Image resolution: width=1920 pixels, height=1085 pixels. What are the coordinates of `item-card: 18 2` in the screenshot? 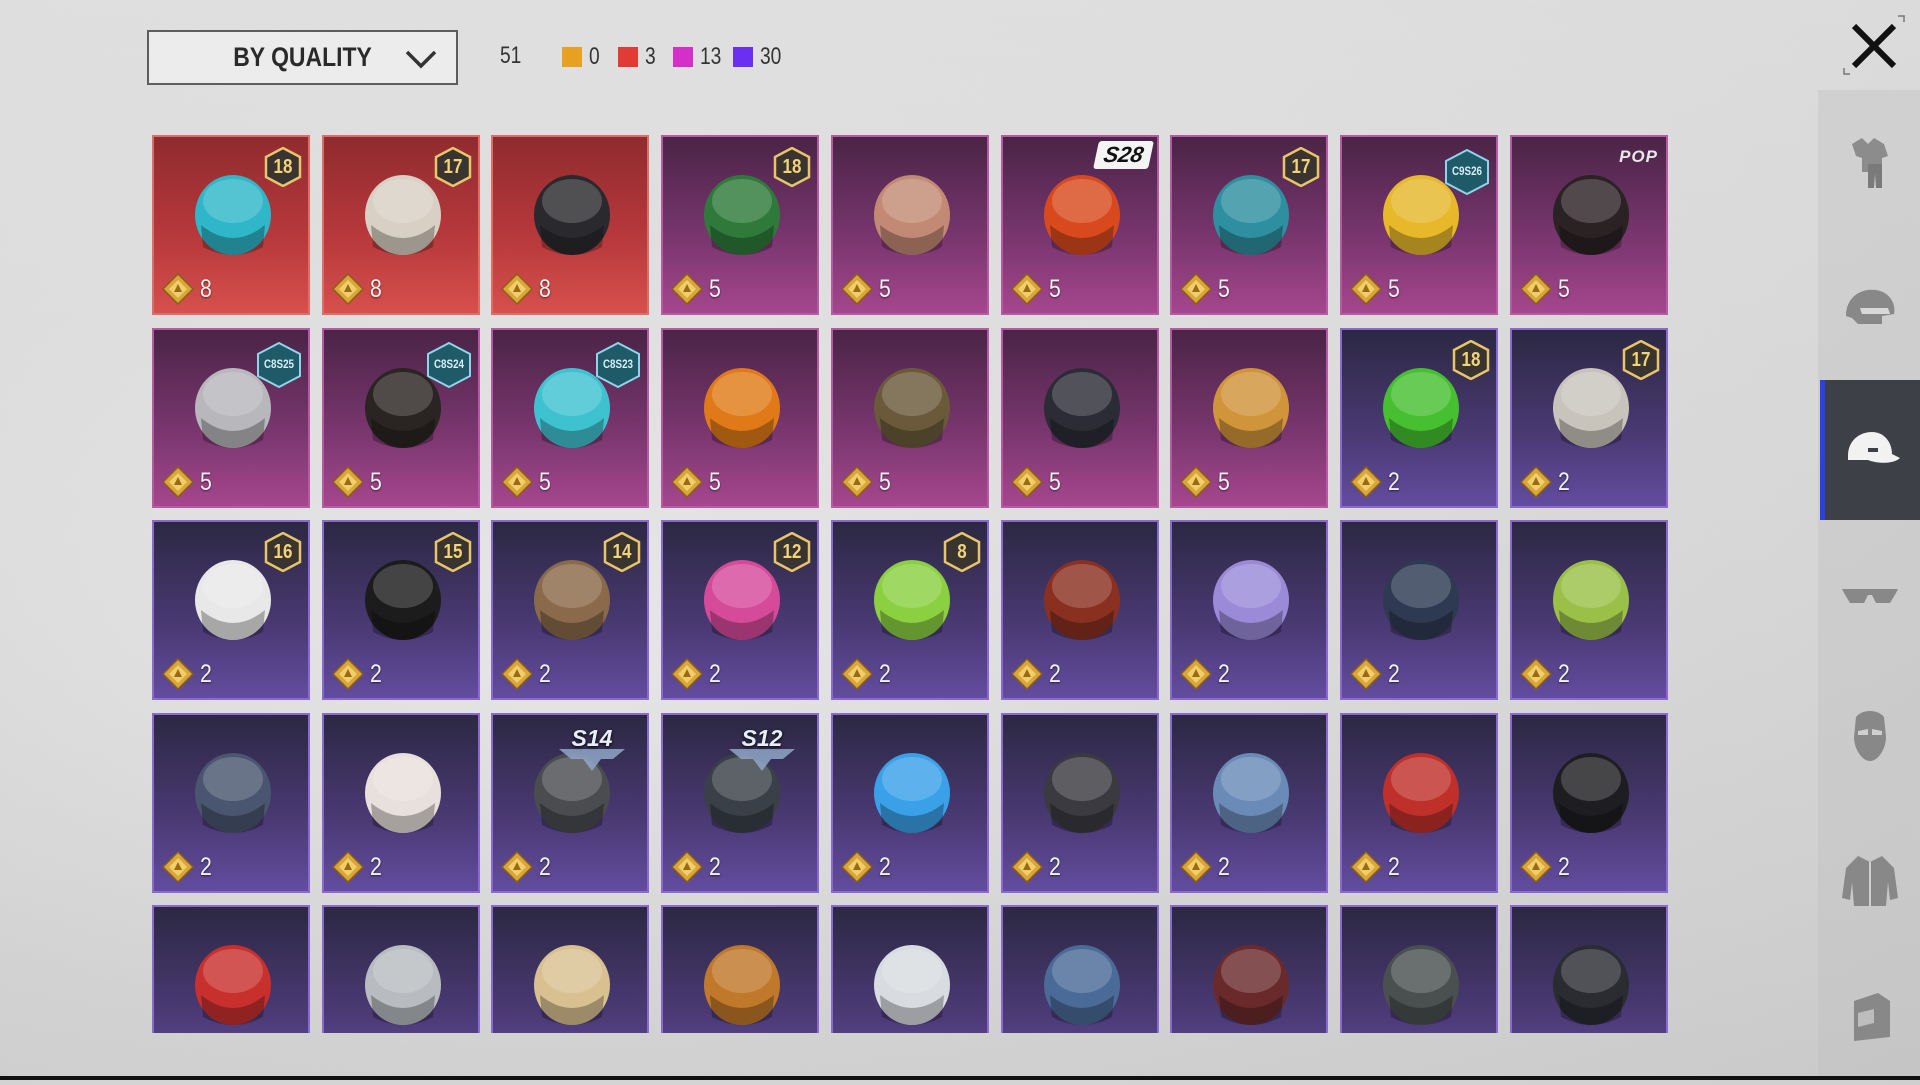 It's located at (1419, 418).